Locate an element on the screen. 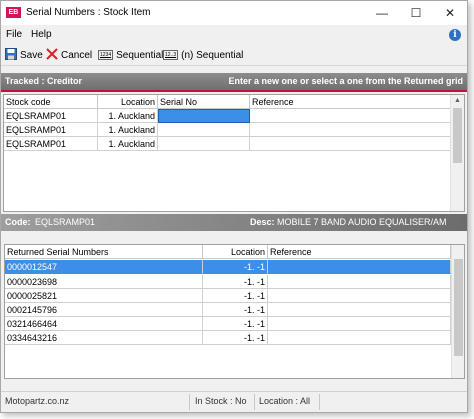 Image resolution: width=474 pixels, height=419 pixels. sequential-label: Sequential is located at coordinates (140, 55).